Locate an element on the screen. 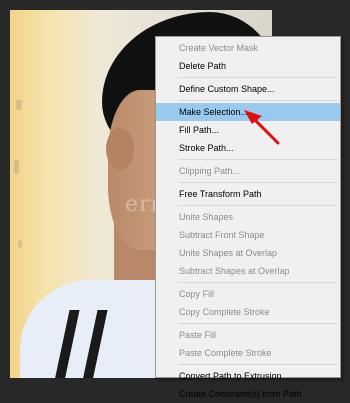  menu-item-unite-shapes-at-overlap: Unite Shapes at Overlap is located at coordinates (248, 253).